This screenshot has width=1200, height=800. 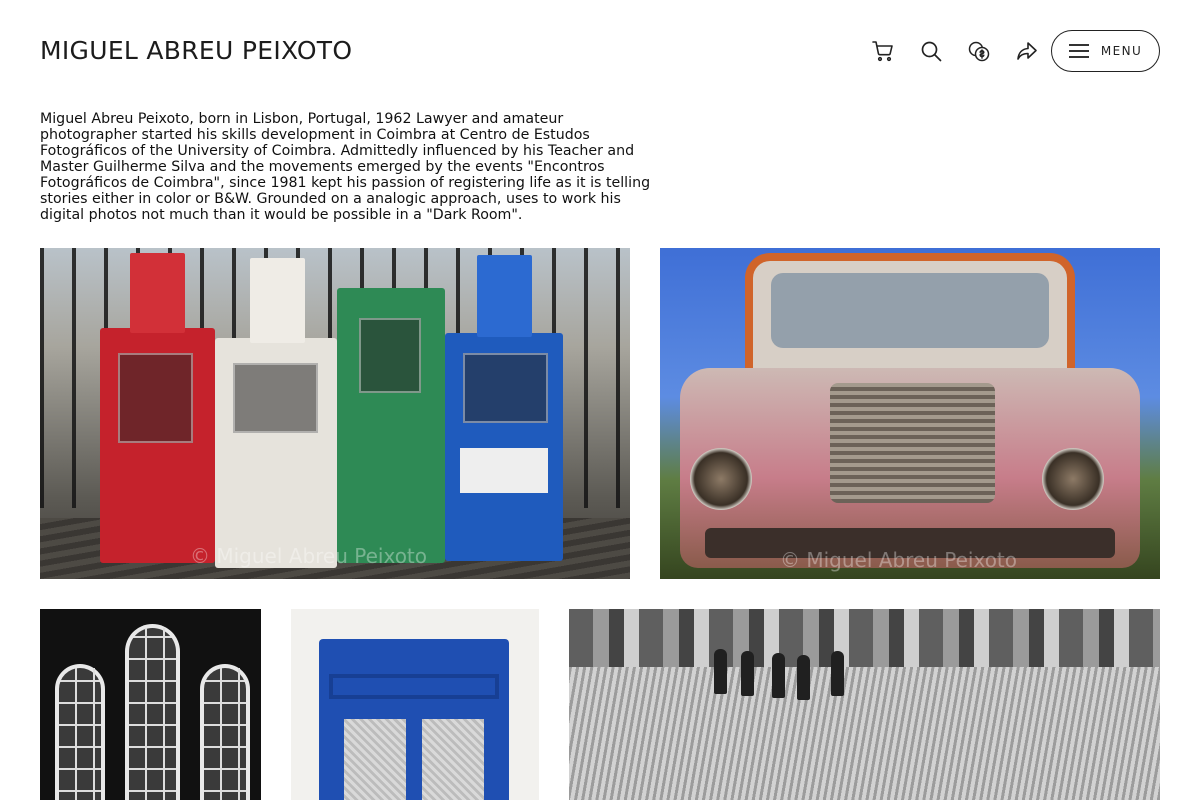 I want to click on cart-icon, so click(x=883, y=51).